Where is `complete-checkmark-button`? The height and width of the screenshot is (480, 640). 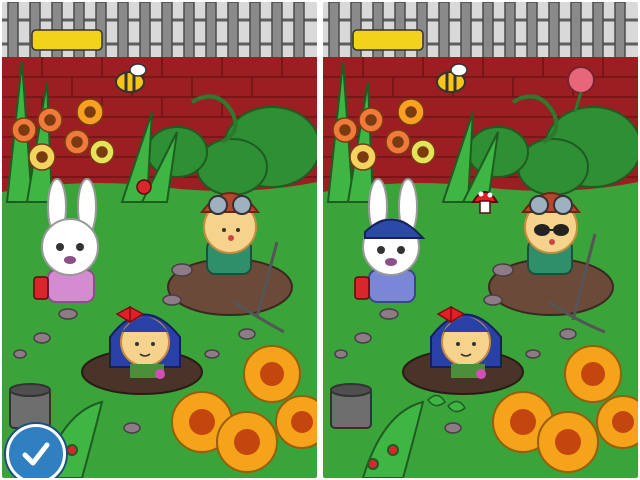 complete-checkmark-button is located at coordinates (36, 451).